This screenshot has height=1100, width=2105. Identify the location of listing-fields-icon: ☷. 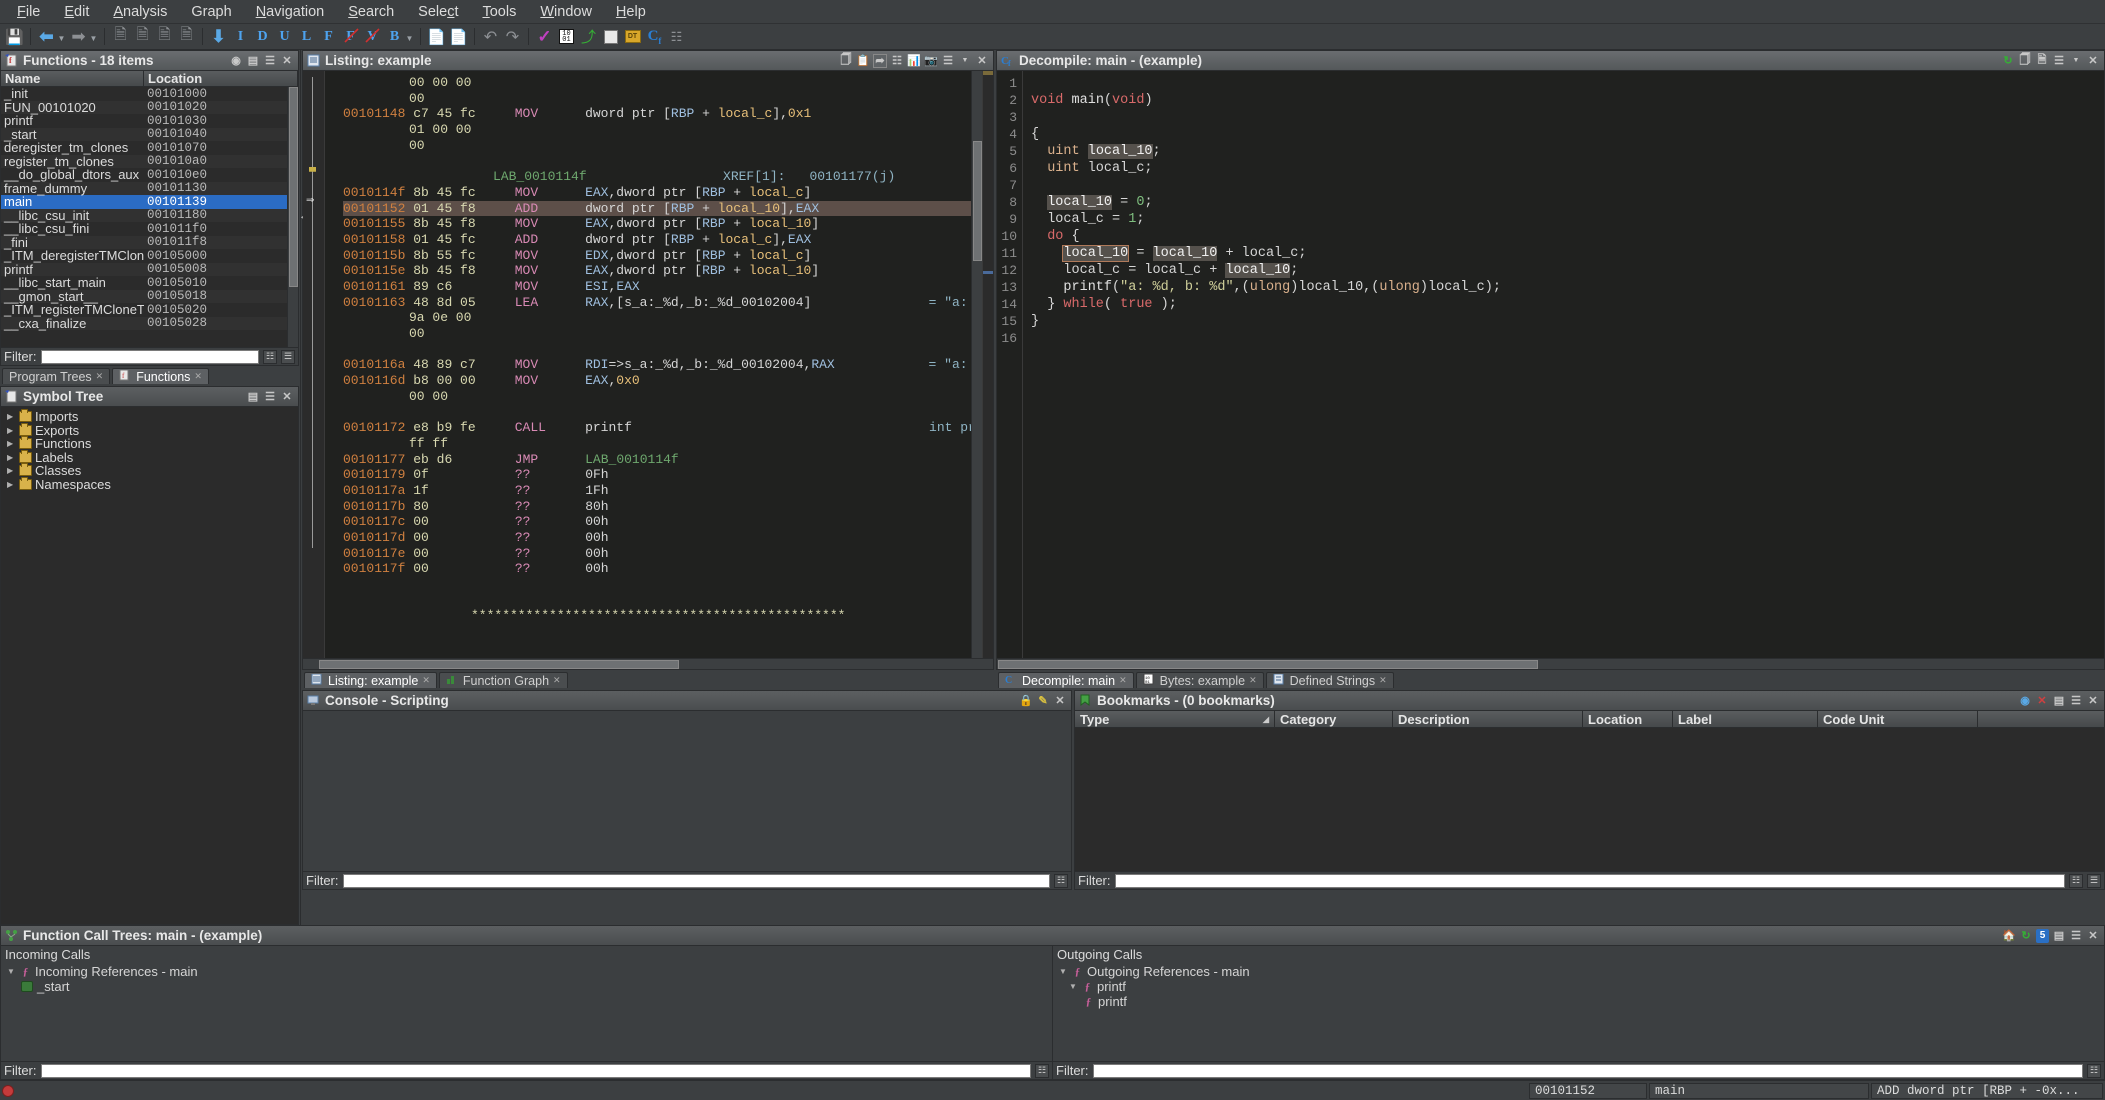
(897, 61).